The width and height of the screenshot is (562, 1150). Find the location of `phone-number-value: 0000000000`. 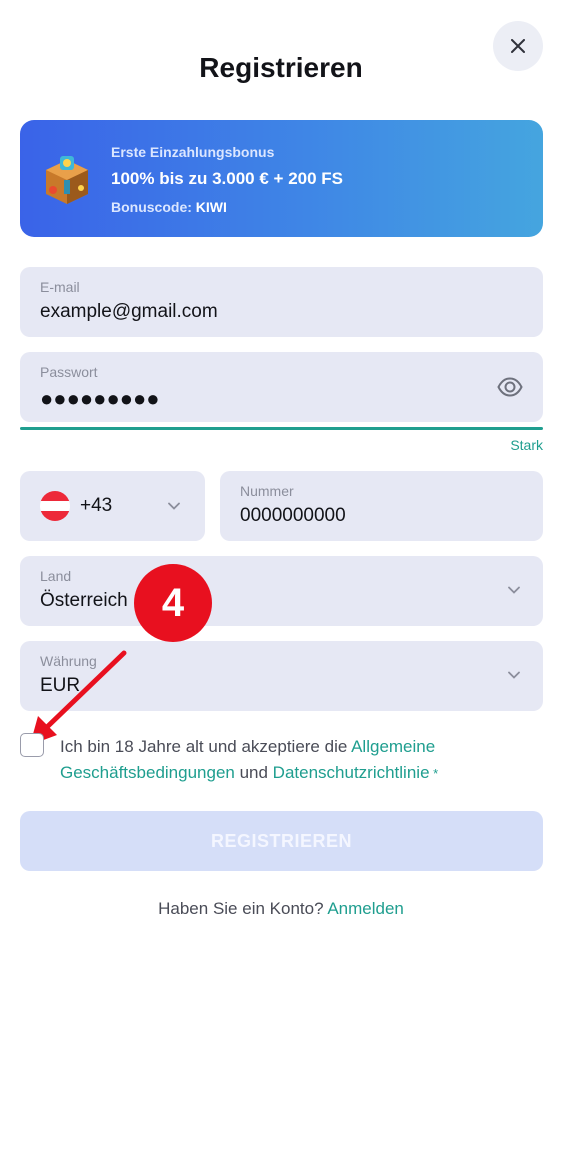

phone-number-value: 0000000000 is located at coordinates (293, 515).